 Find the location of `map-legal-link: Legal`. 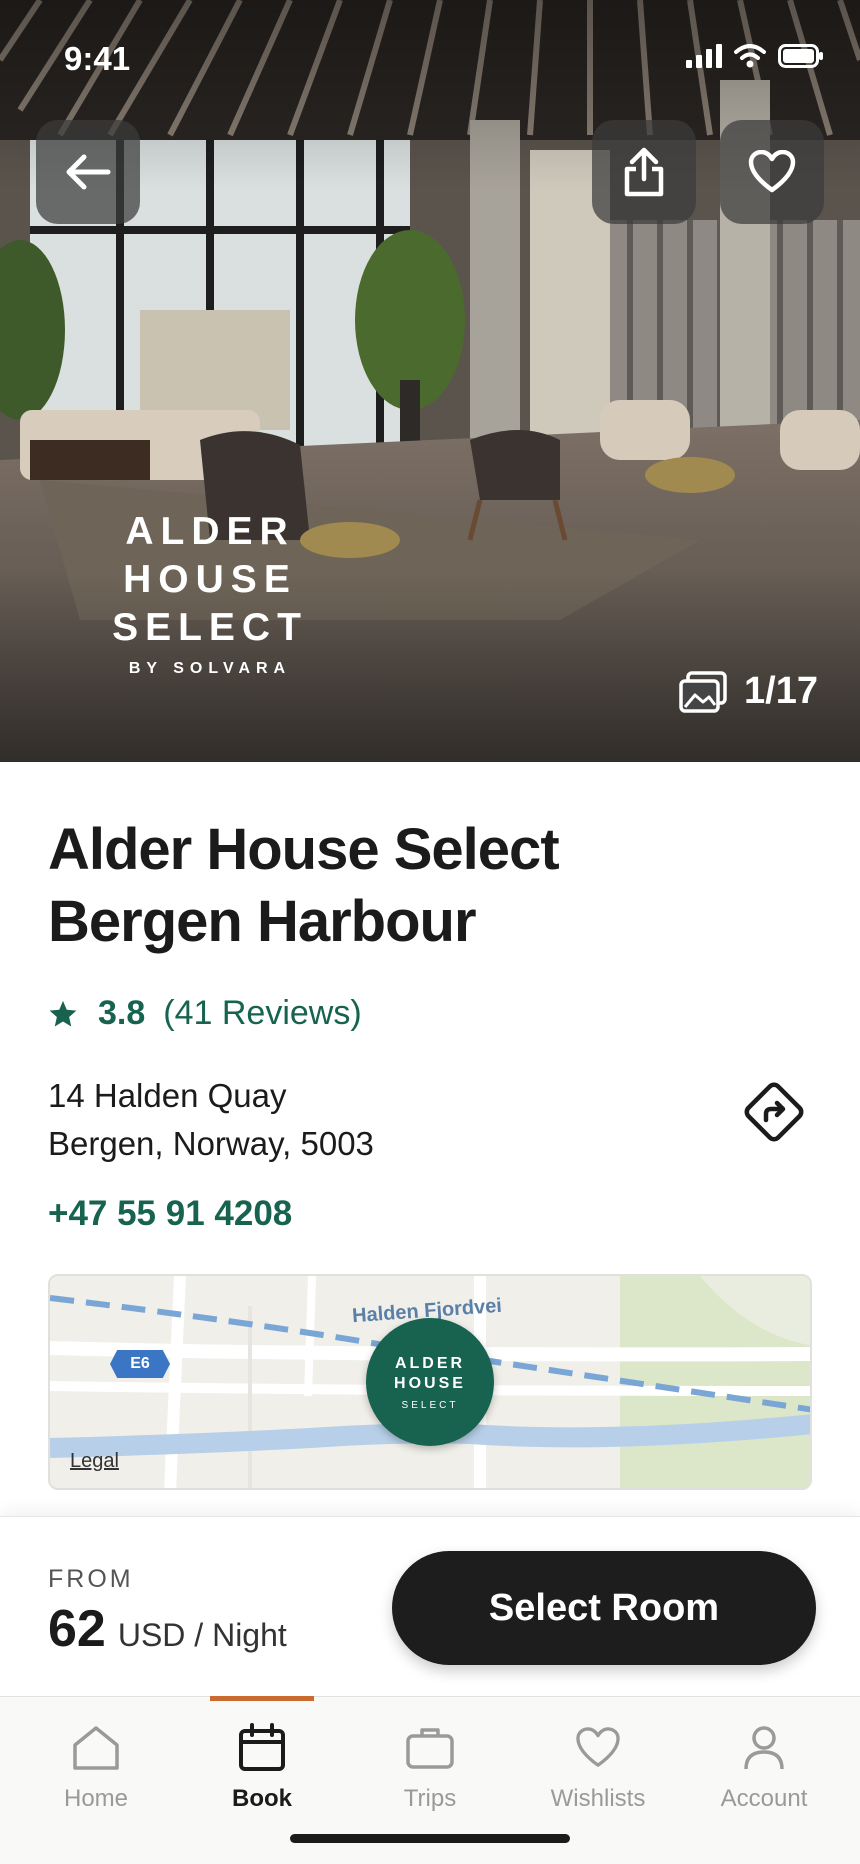

map-legal-link: Legal is located at coordinates (94, 1461).